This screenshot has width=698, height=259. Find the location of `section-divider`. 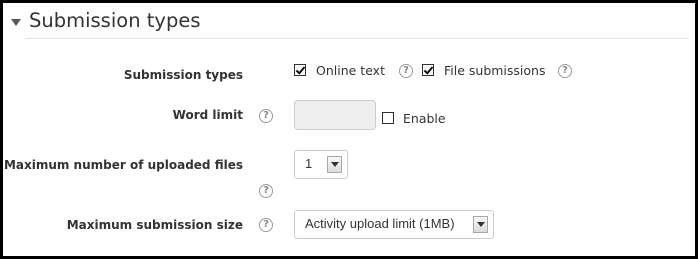

section-divider is located at coordinates (357, 38).